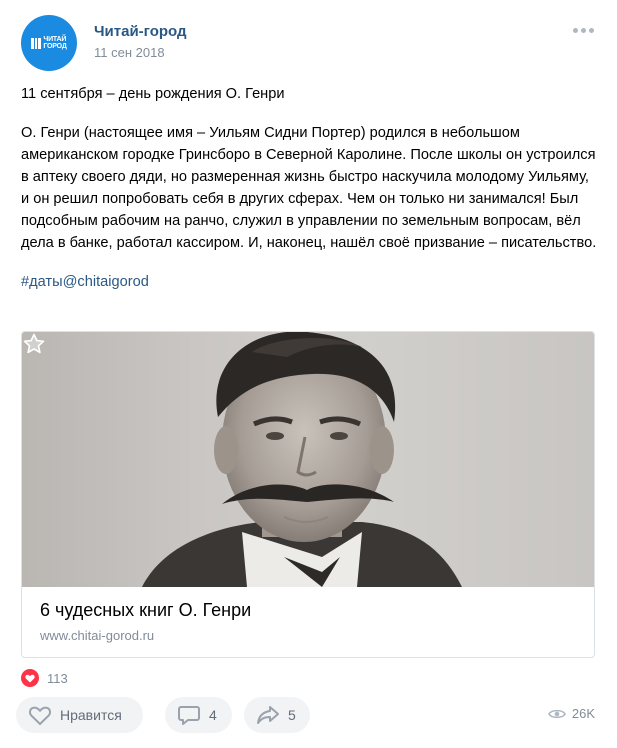  I want to click on comment-button: 4, so click(198, 715).